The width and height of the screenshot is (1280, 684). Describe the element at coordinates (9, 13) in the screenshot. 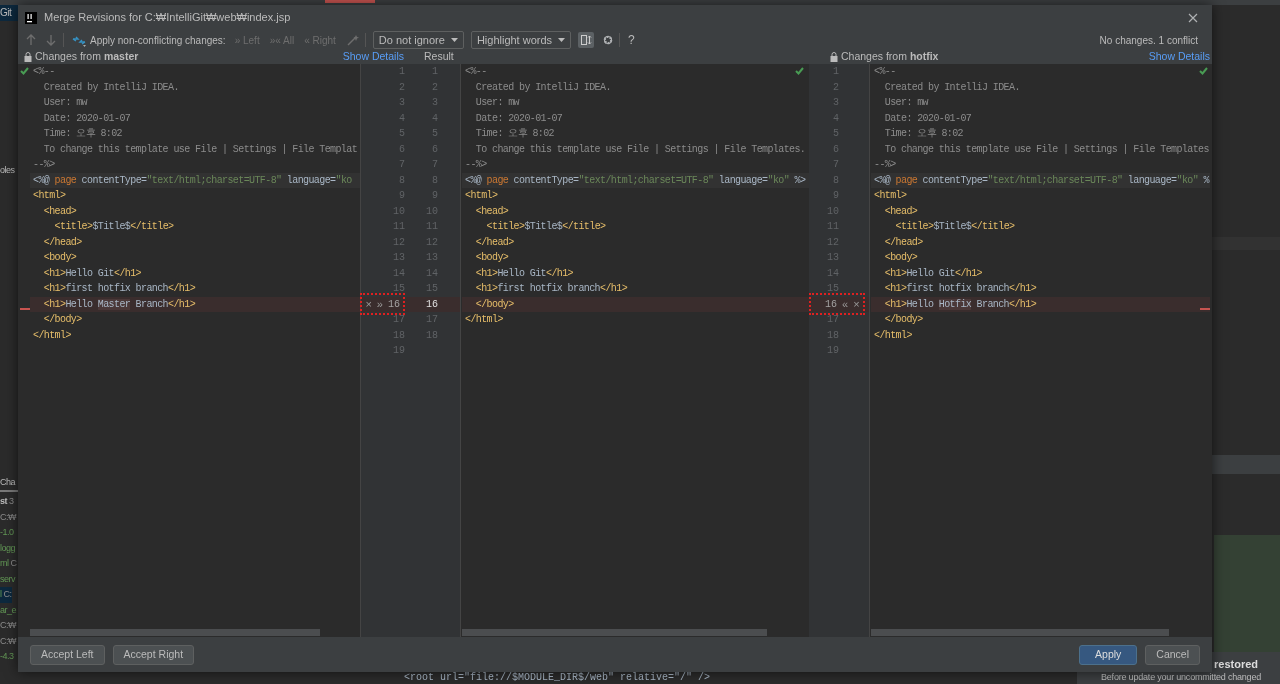

I see `tool-window-tab: Git` at that location.